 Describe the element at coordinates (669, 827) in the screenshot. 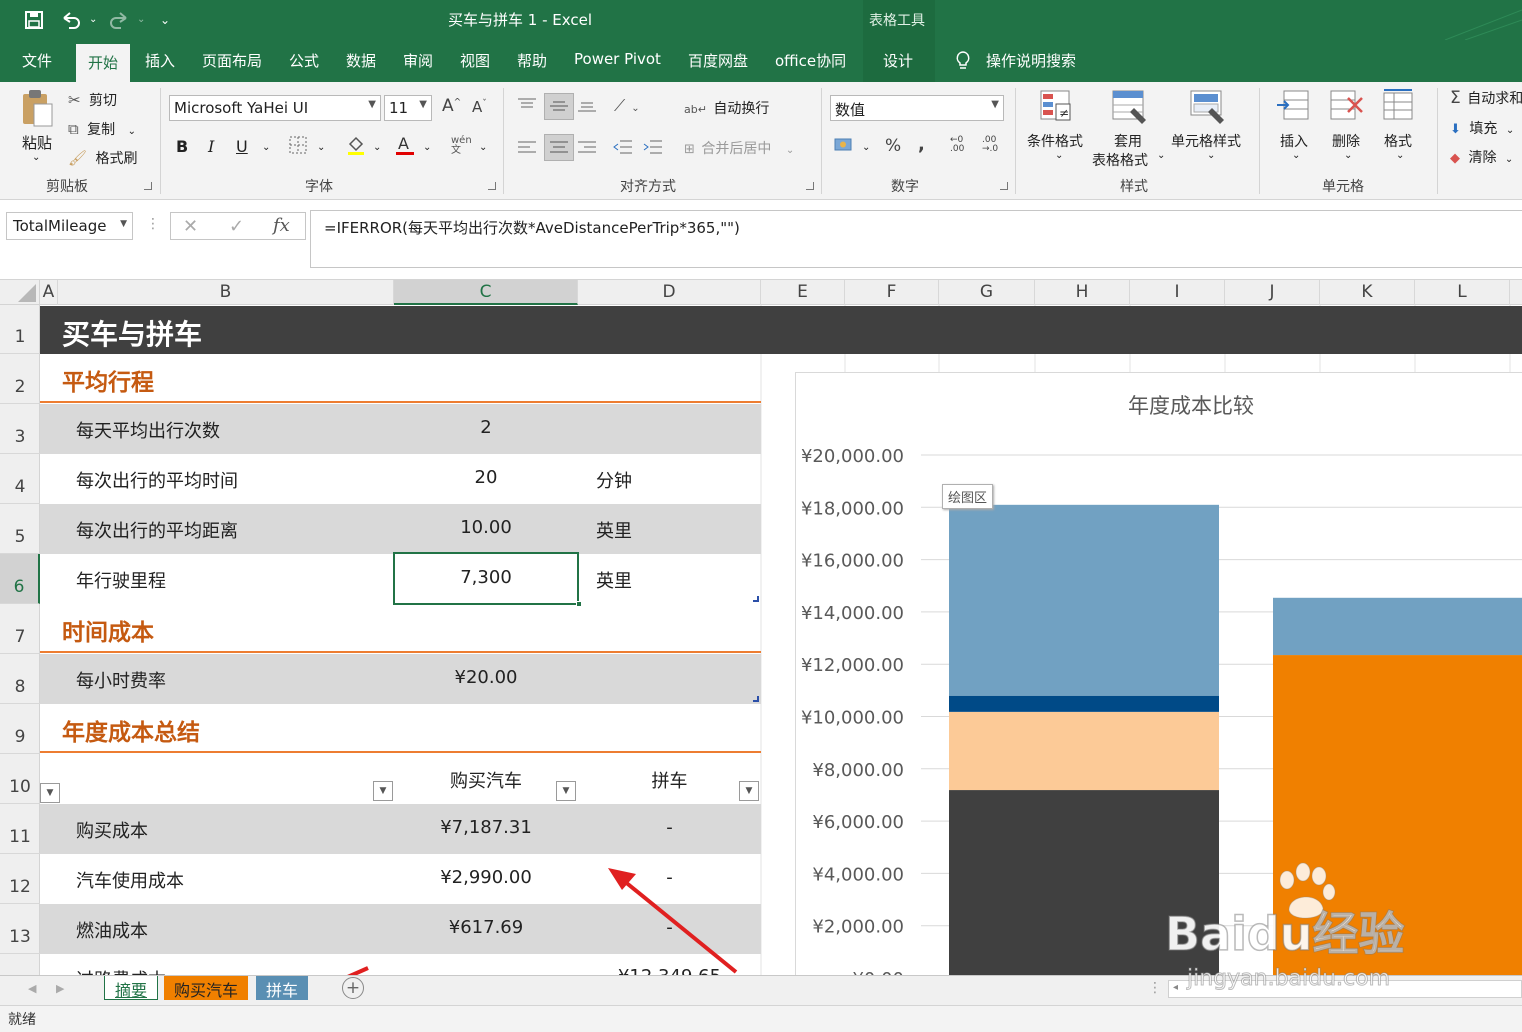

I see `purchase-pool: -` at that location.